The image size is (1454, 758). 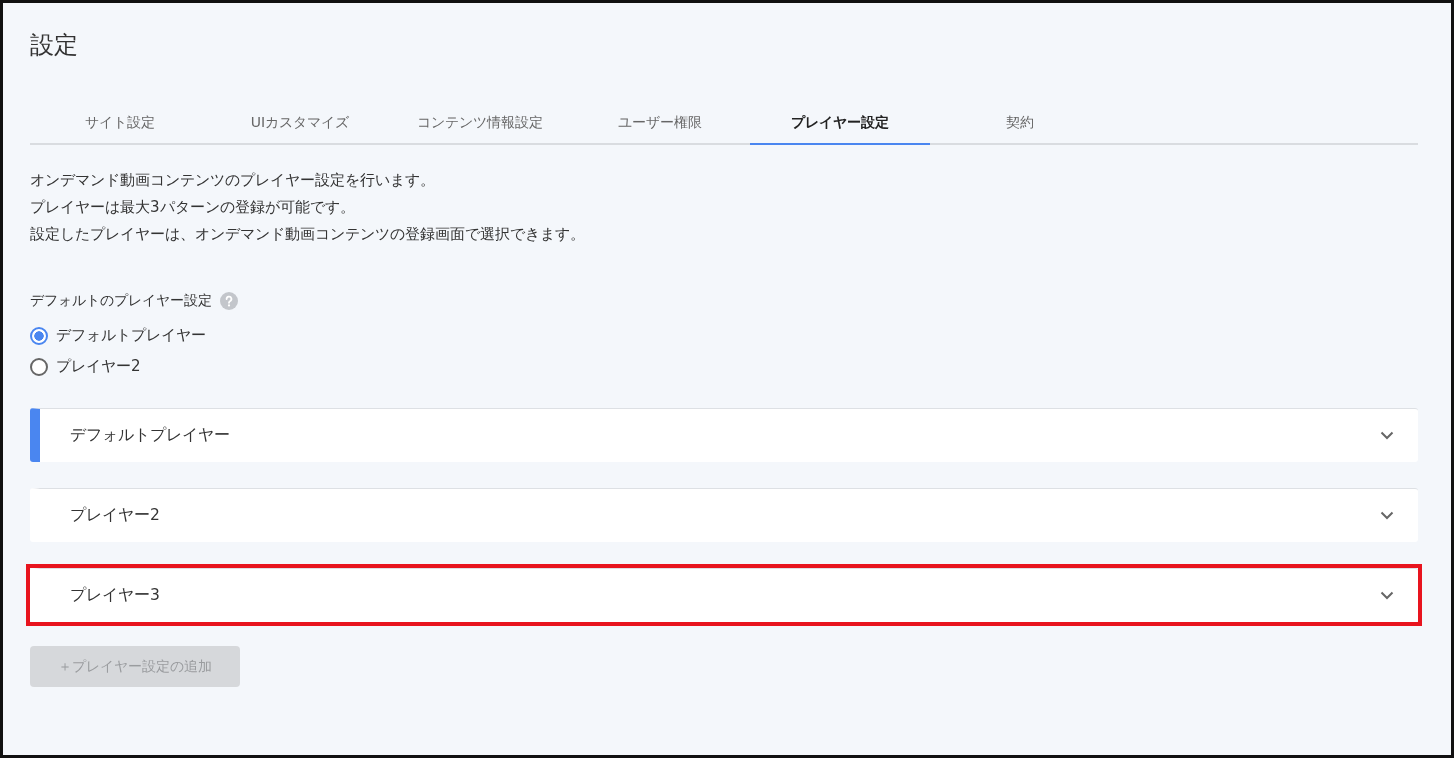 What do you see at coordinates (308, 234) in the screenshot?
I see `description-text: 設定したプレイヤーは、オンデマンド動画コンテンツの登録画面で選択できます。` at bounding box center [308, 234].